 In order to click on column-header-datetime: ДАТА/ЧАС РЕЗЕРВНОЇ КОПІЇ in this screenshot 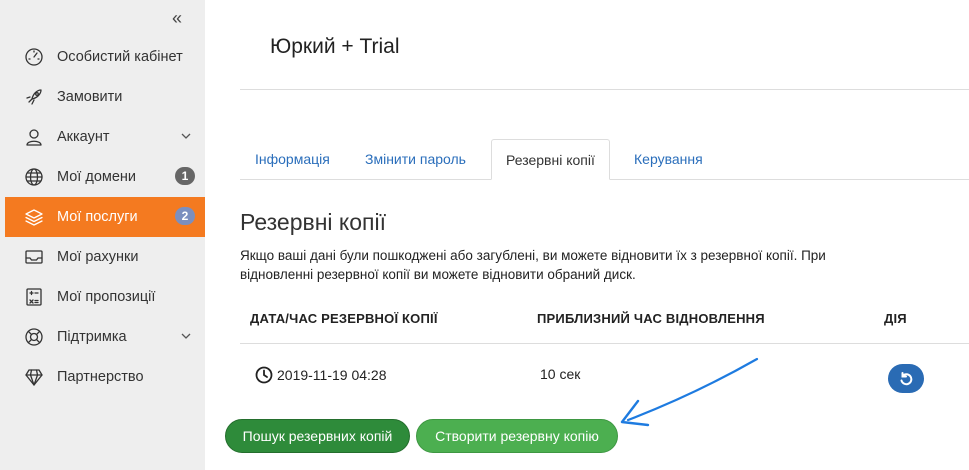, I will do `click(344, 318)`.